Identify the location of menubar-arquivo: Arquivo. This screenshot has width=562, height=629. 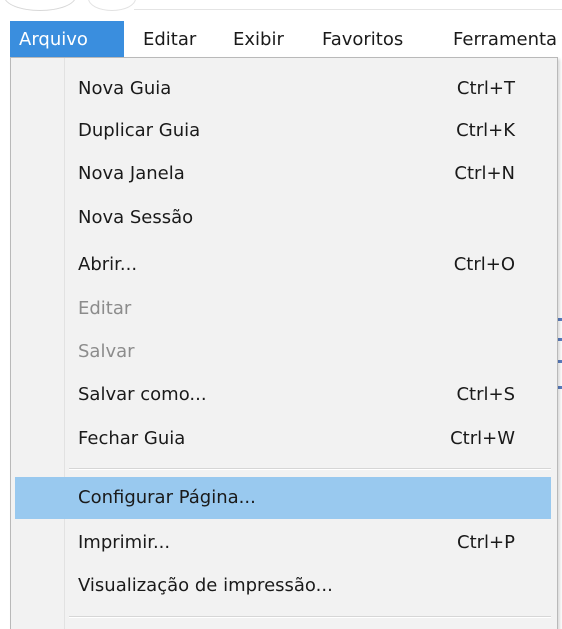
(67, 39).